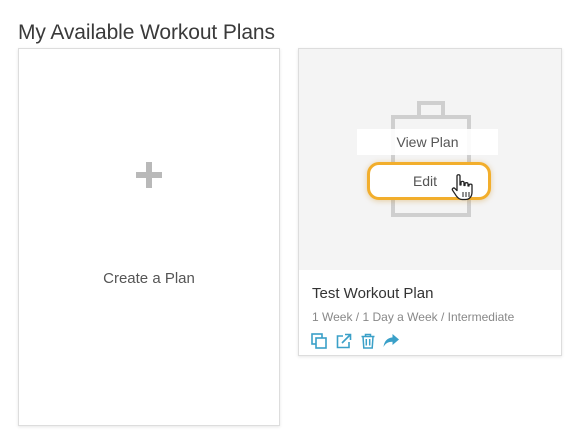  What do you see at coordinates (372, 293) in the screenshot?
I see `plan-title: Test Workout Plan` at bounding box center [372, 293].